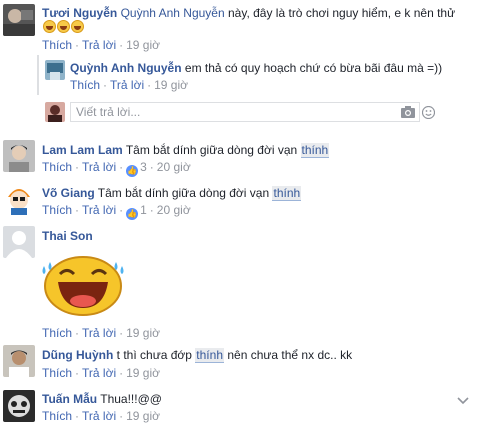  I want to click on comment-actions: Thích · Trả lời · 👍 3 · 20 giờ, so click(116, 168).